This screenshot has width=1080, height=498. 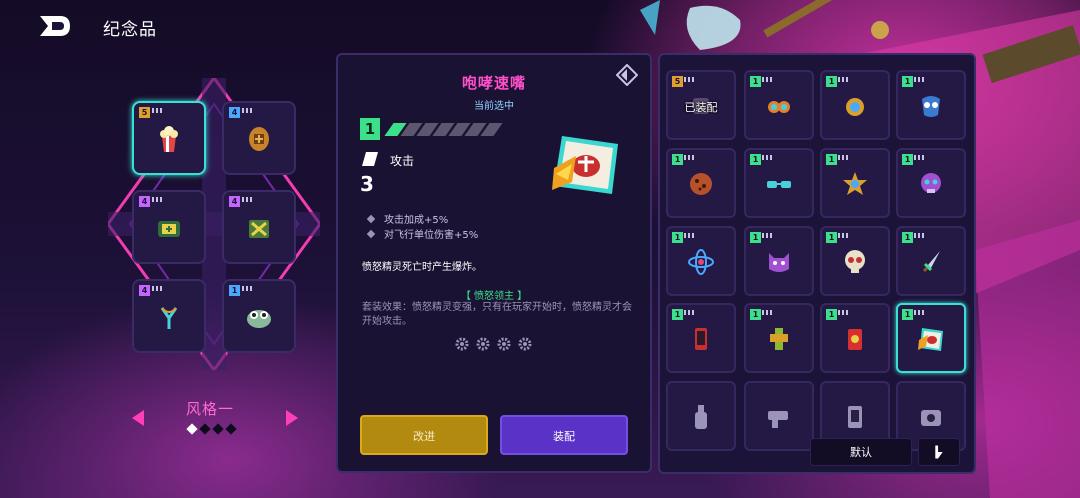 I want to click on bottle-icon, so click(x=701, y=417).